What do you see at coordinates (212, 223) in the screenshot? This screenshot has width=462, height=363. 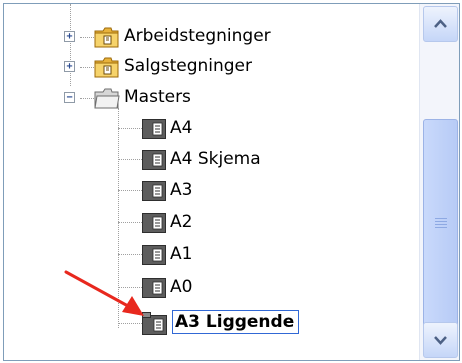 I see `tree-item-a2: A2` at bounding box center [212, 223].